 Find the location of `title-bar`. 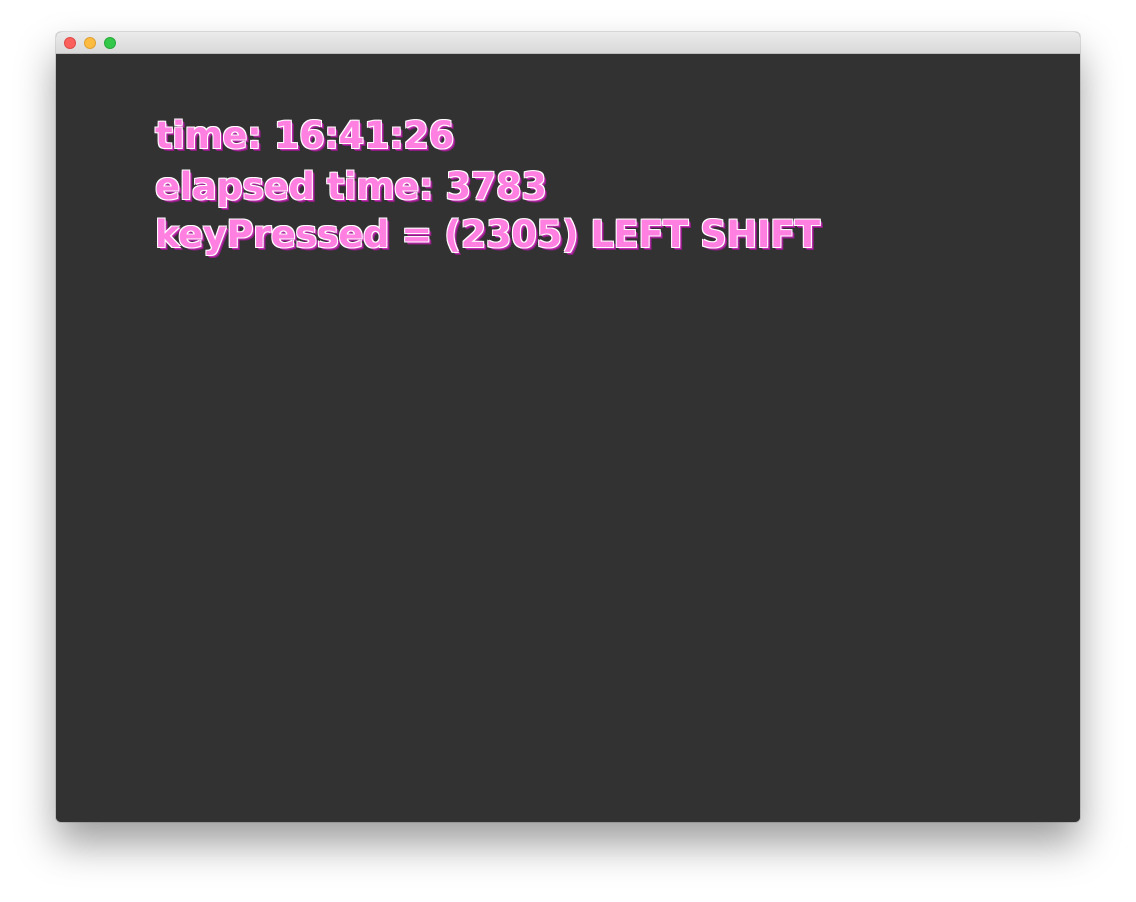

title-bar is located at coordinates (568, 43).